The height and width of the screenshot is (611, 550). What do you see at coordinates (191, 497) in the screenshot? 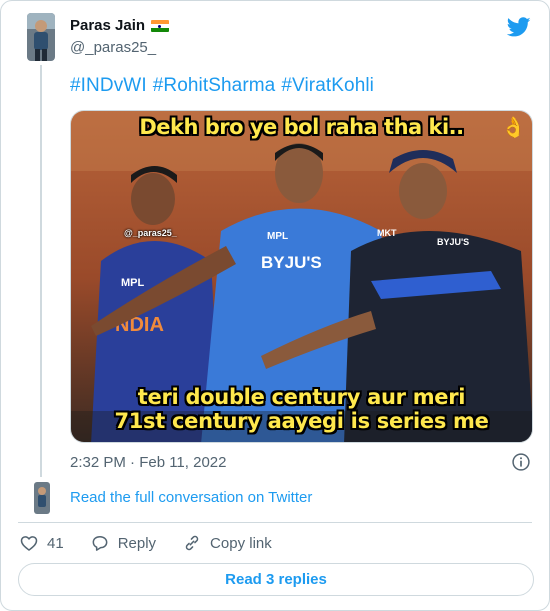
I see `read-conversation-link: Read the full conversation on Twitter` at bounding box center [191, 497].